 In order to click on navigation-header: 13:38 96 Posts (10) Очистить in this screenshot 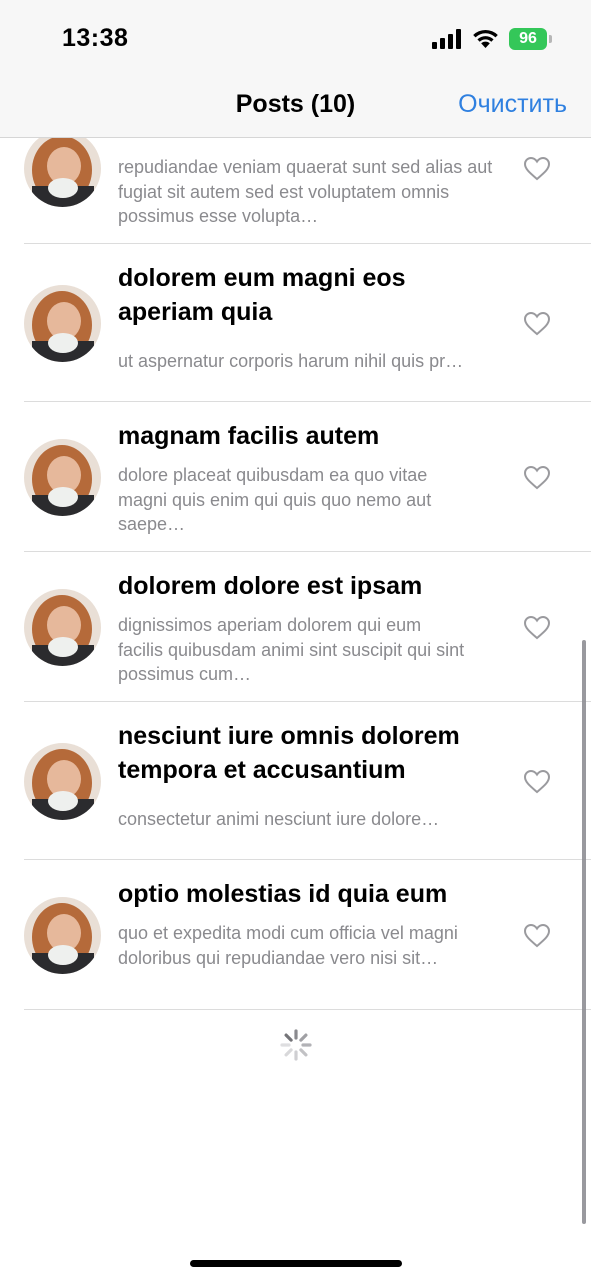, I will do `click(295, 69)`.